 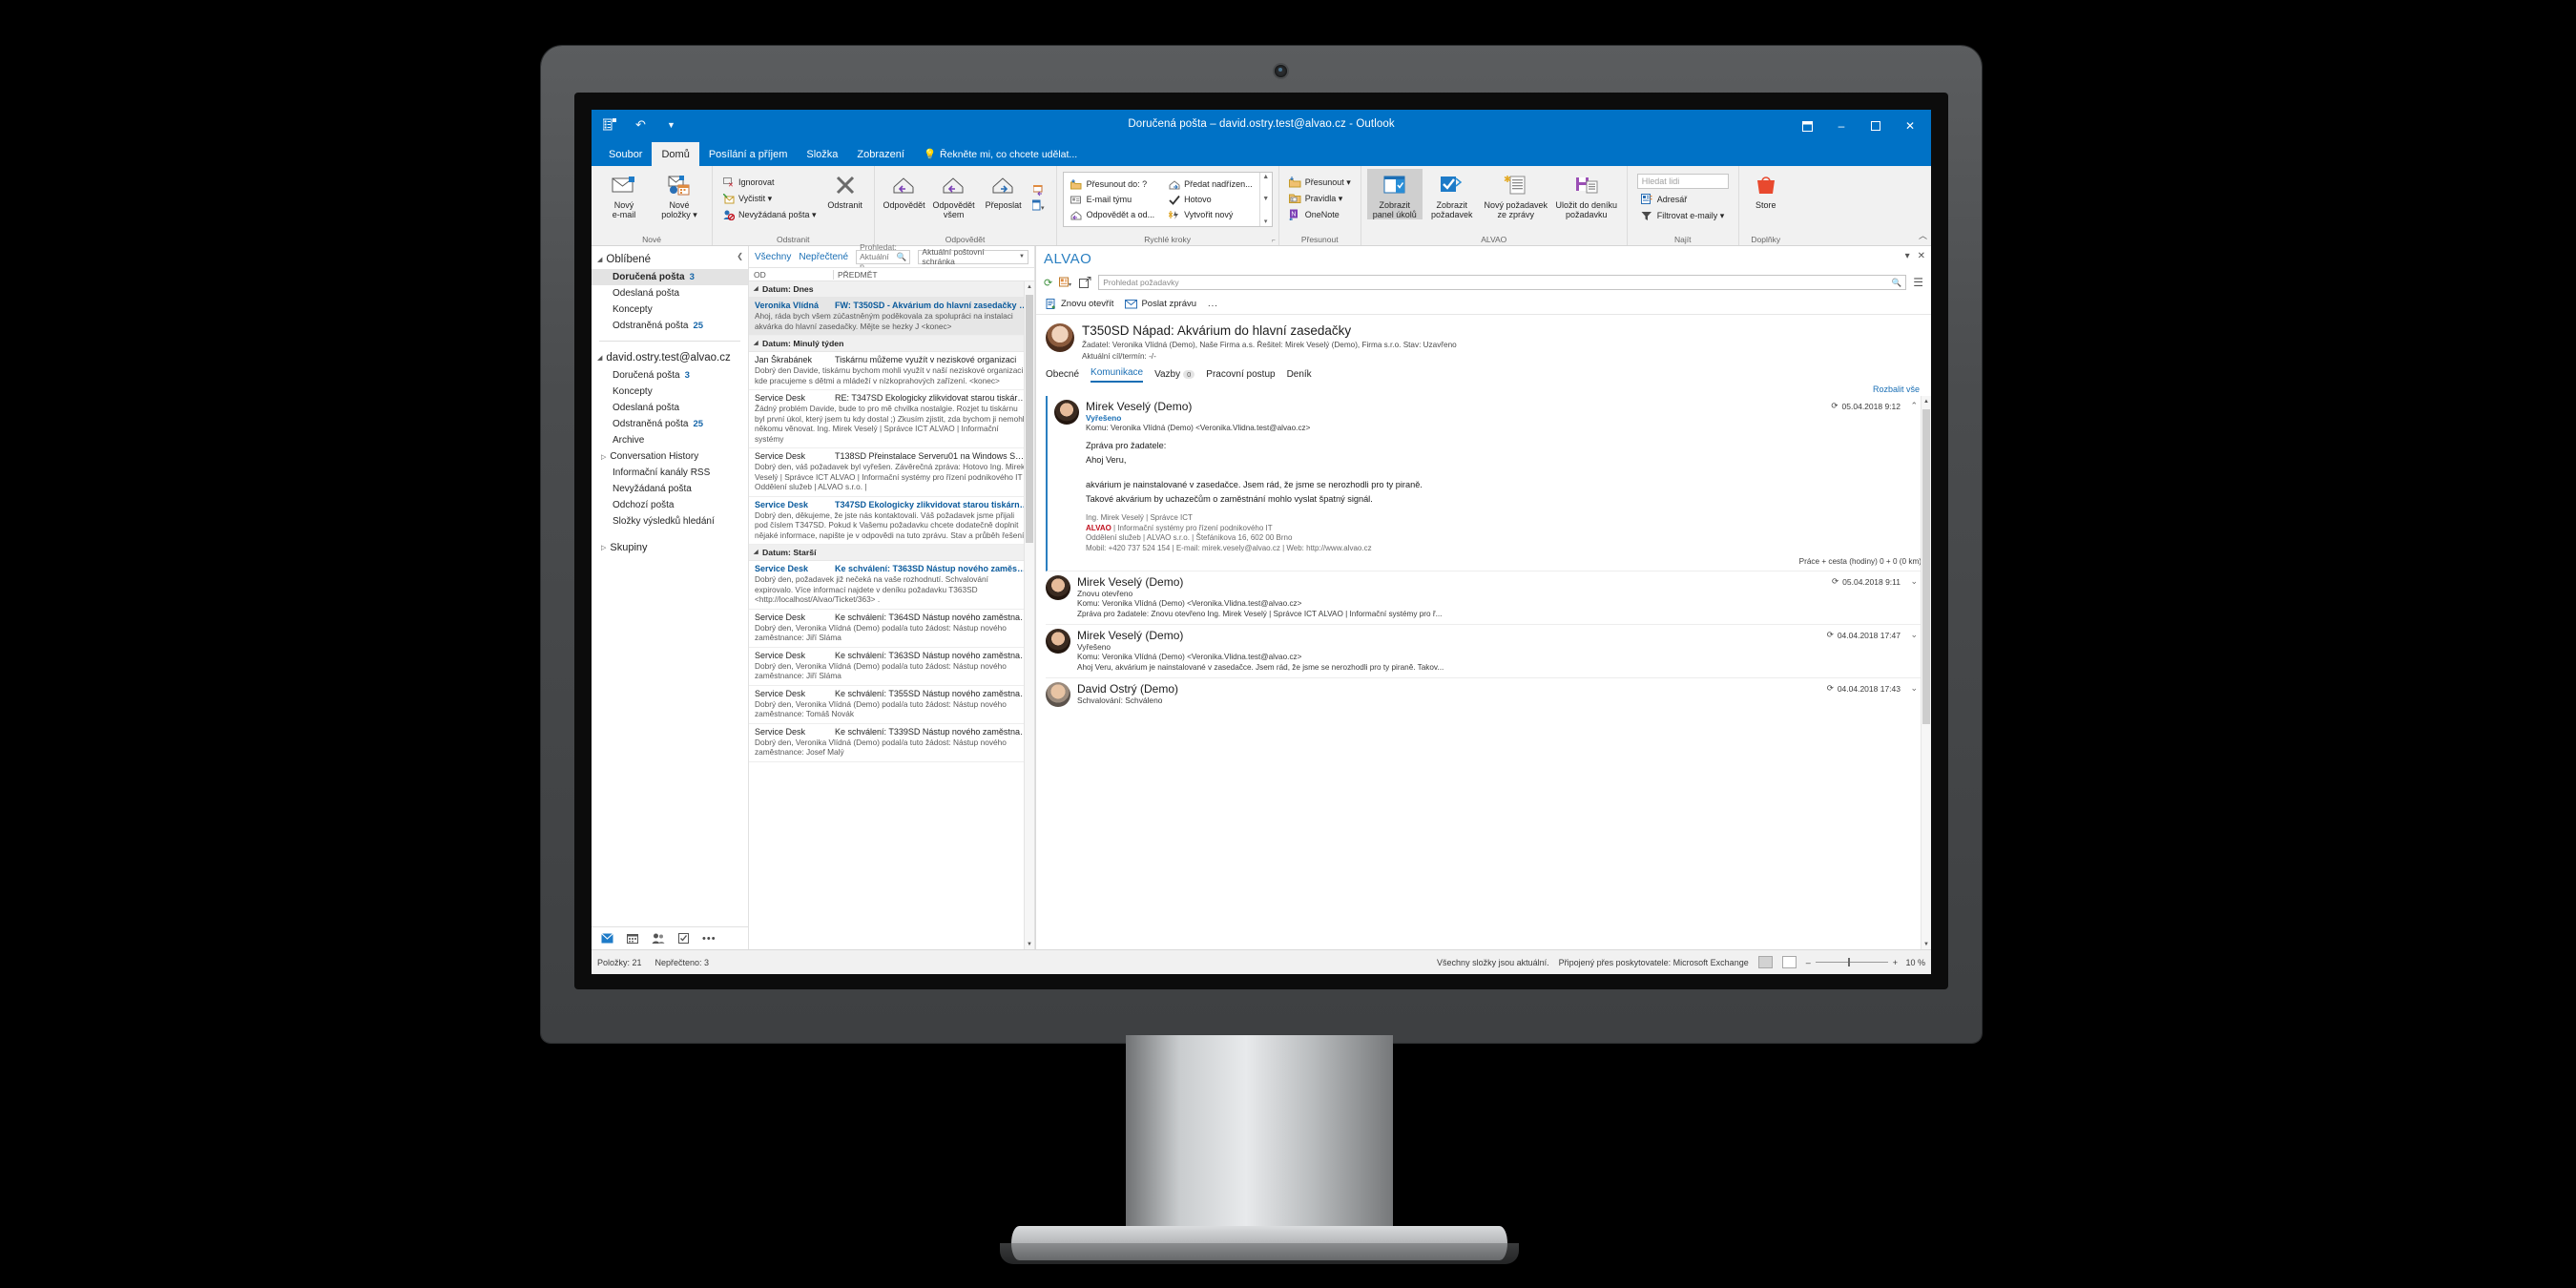 What do you see at coordinates (670, 440) in the screenshot?
I see `sidebar-item-archive: Archive` at bounding box center [670, 440].